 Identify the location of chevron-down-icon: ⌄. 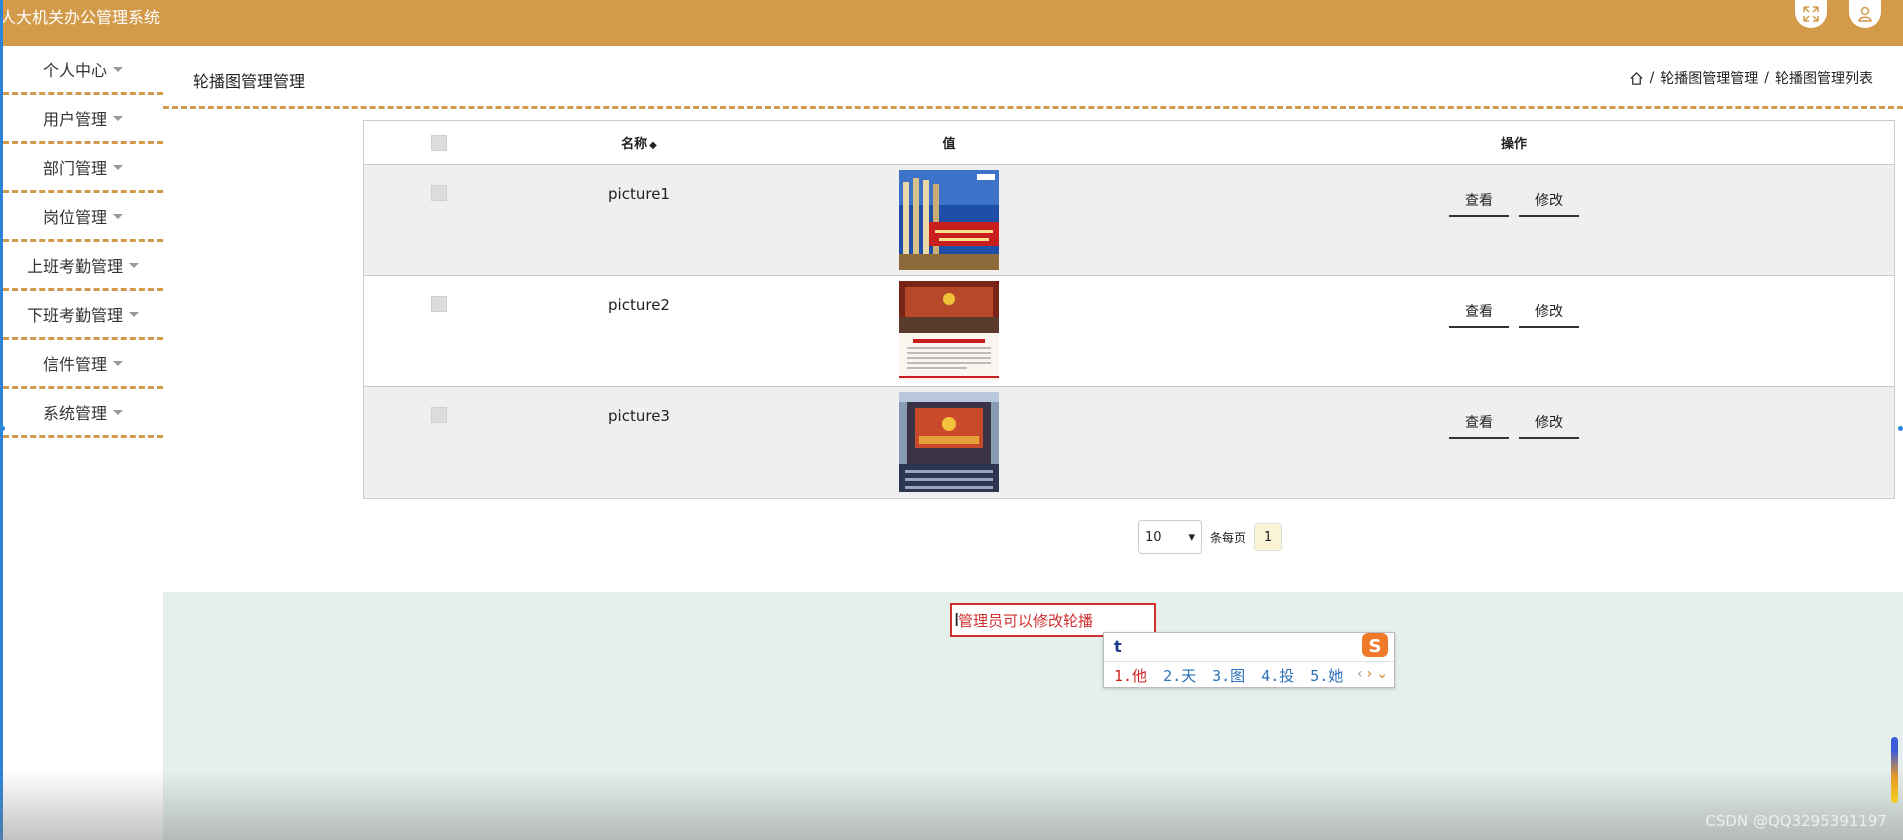
(1382, 674).